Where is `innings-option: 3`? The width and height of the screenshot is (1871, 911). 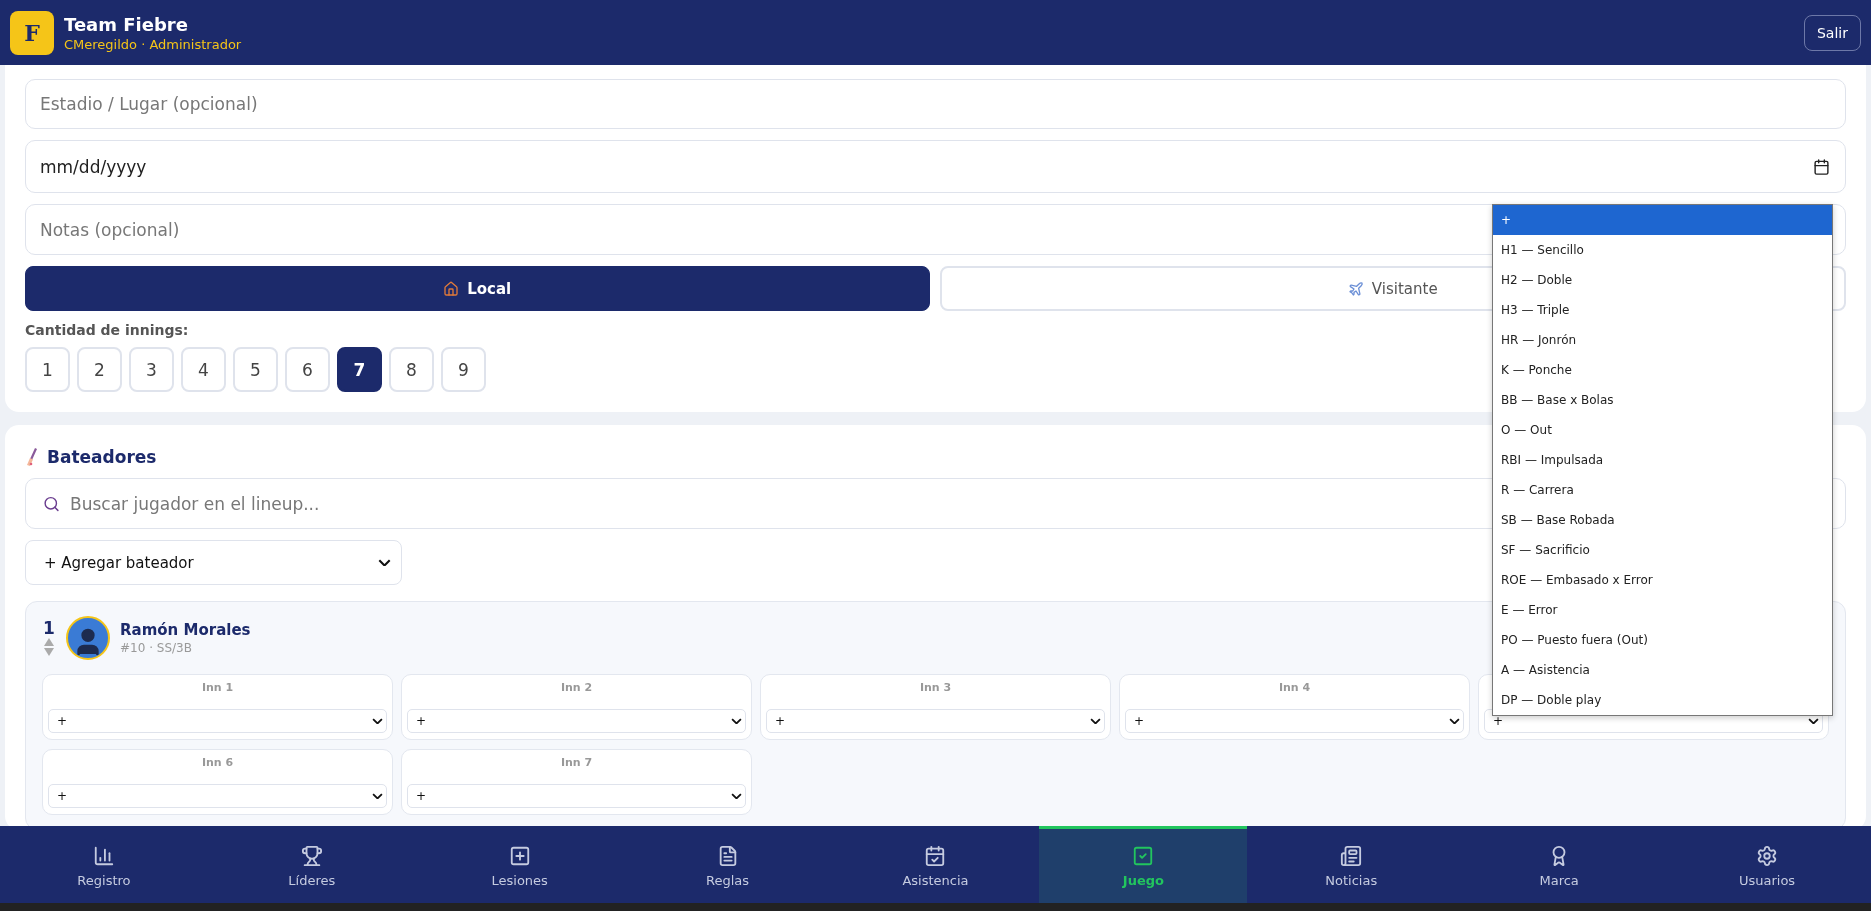 innings-option: 3 is located at coordinates (151, 369).